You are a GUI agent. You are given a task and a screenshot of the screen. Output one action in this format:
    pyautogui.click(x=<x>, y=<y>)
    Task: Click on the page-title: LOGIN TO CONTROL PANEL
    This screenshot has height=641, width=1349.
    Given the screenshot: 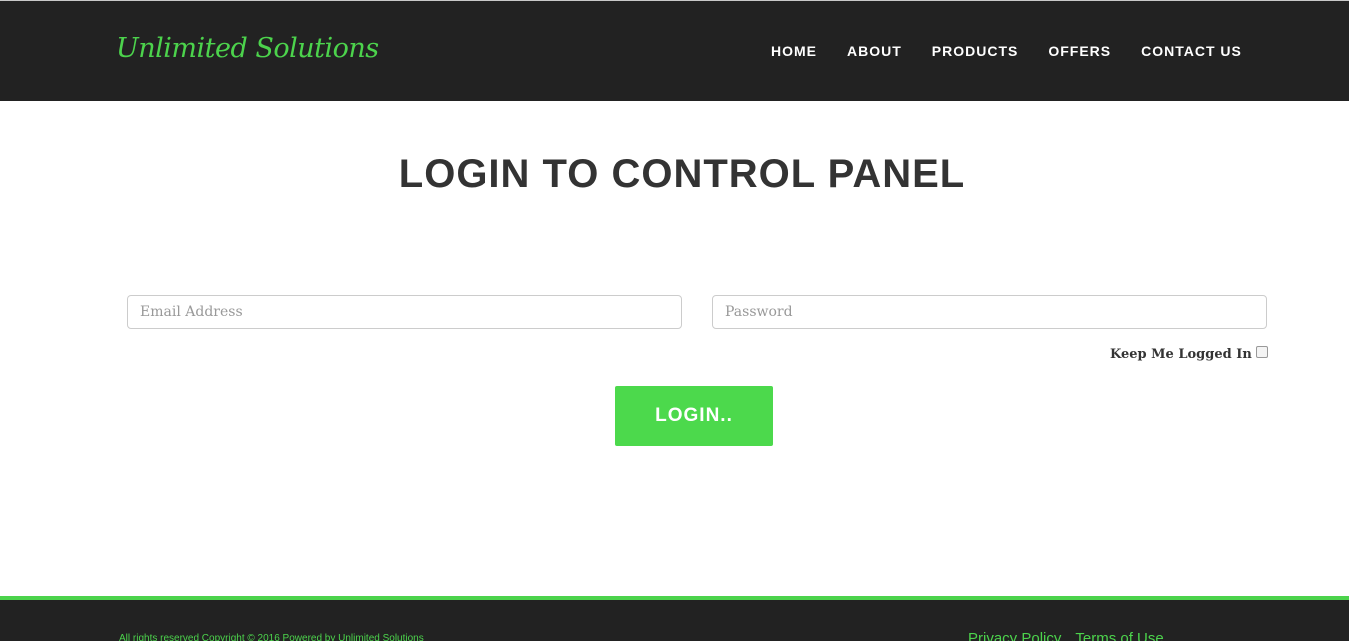 What is the action you would take?
    pyautogui.click(x=682, y=174)
    